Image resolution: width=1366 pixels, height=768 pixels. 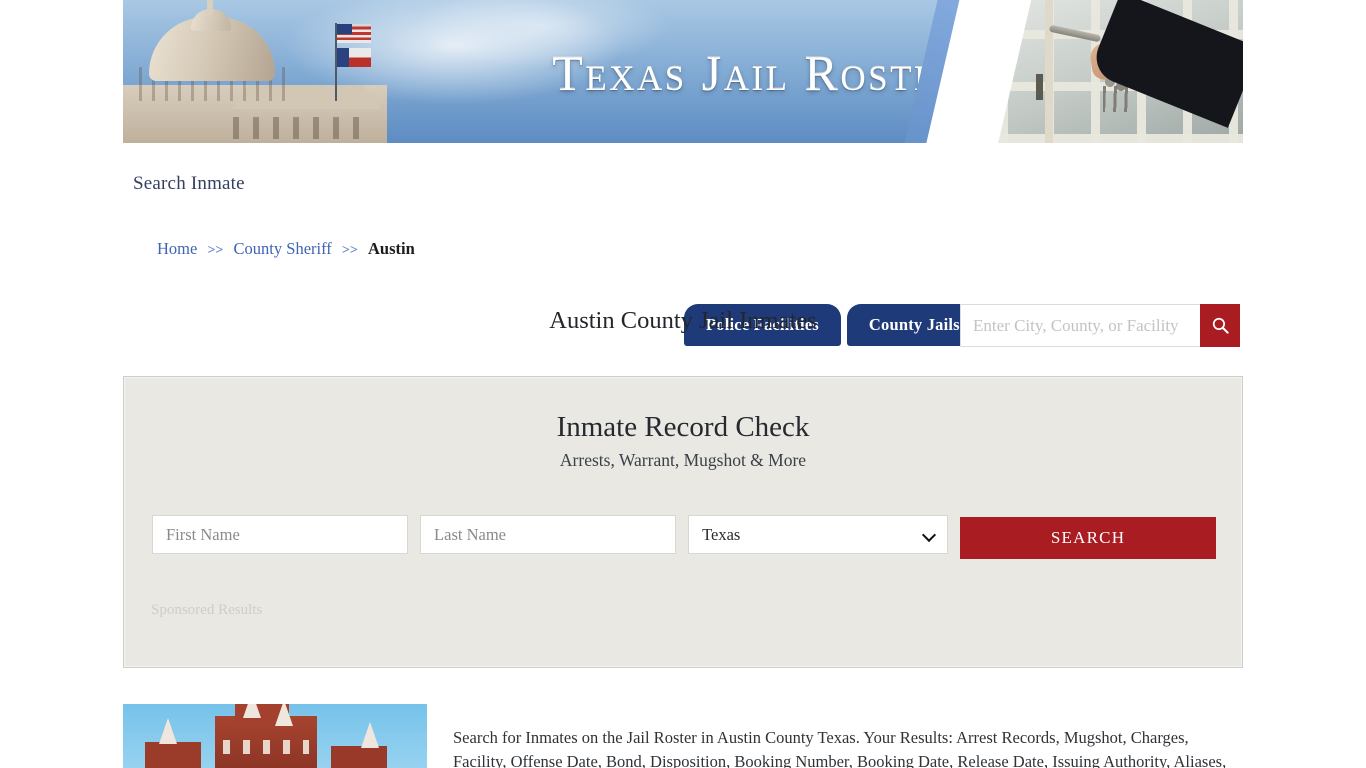 I want to click on first-name-input, so click(x=280, y=534).